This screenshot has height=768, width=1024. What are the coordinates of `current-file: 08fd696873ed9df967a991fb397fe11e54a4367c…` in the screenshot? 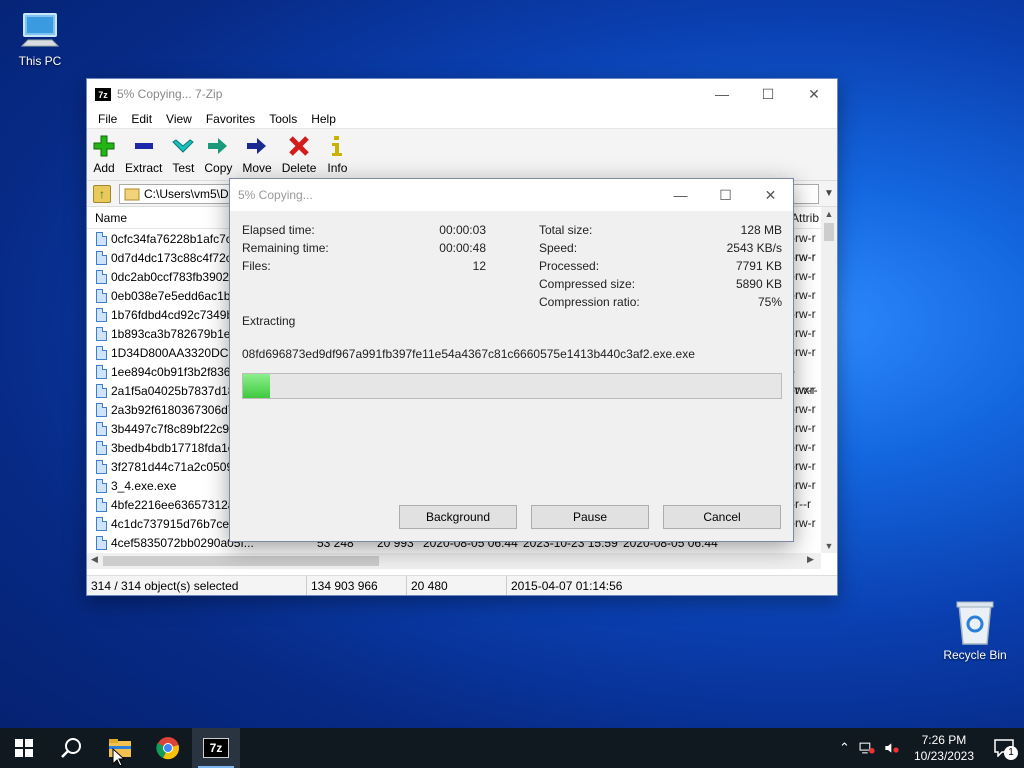 It's located at (468, 354).